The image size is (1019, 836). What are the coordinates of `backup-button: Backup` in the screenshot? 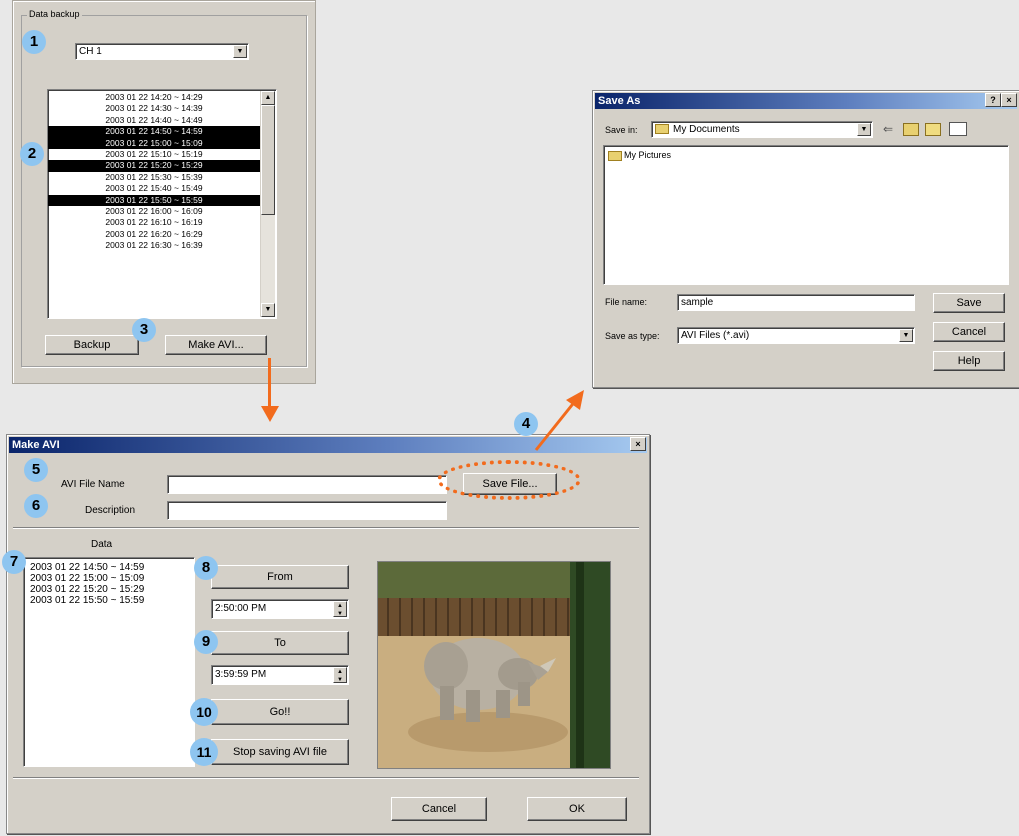 It's located at (92, 345).